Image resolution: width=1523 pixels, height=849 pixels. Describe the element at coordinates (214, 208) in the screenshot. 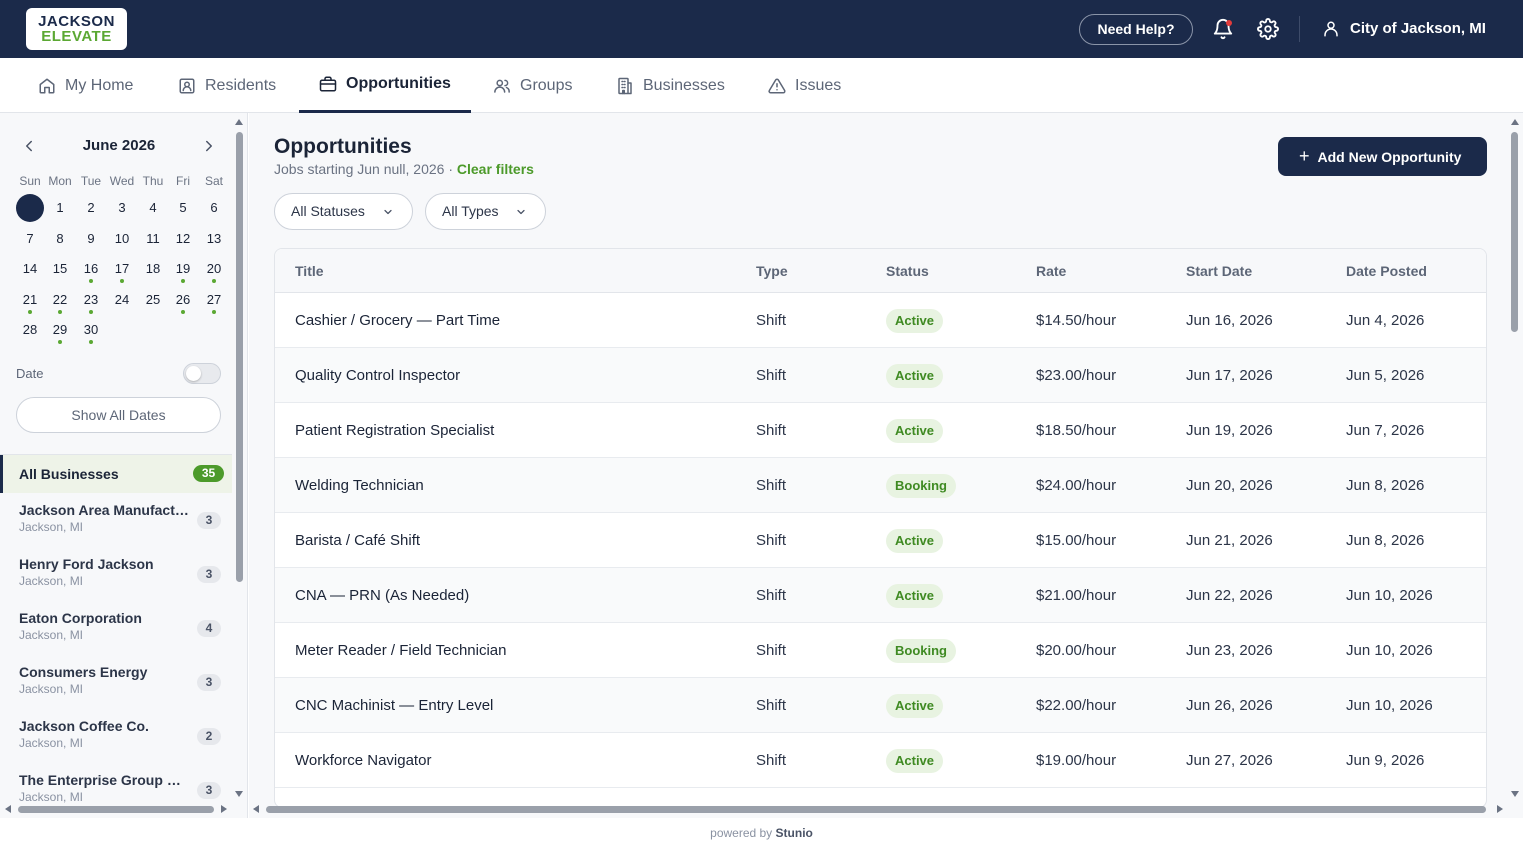

I see `calendar-day: 6` at that location.